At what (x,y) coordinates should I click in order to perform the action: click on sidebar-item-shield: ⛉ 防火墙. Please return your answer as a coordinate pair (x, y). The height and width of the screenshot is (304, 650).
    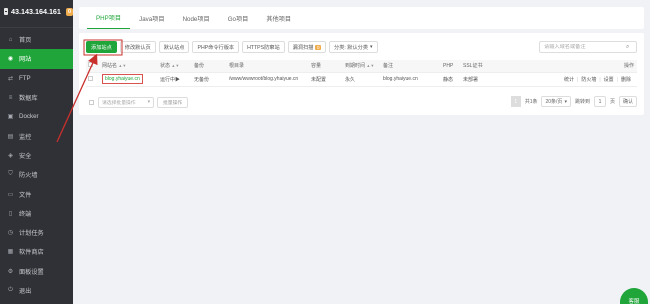
    Looking at the image, I should click on (36, 174).